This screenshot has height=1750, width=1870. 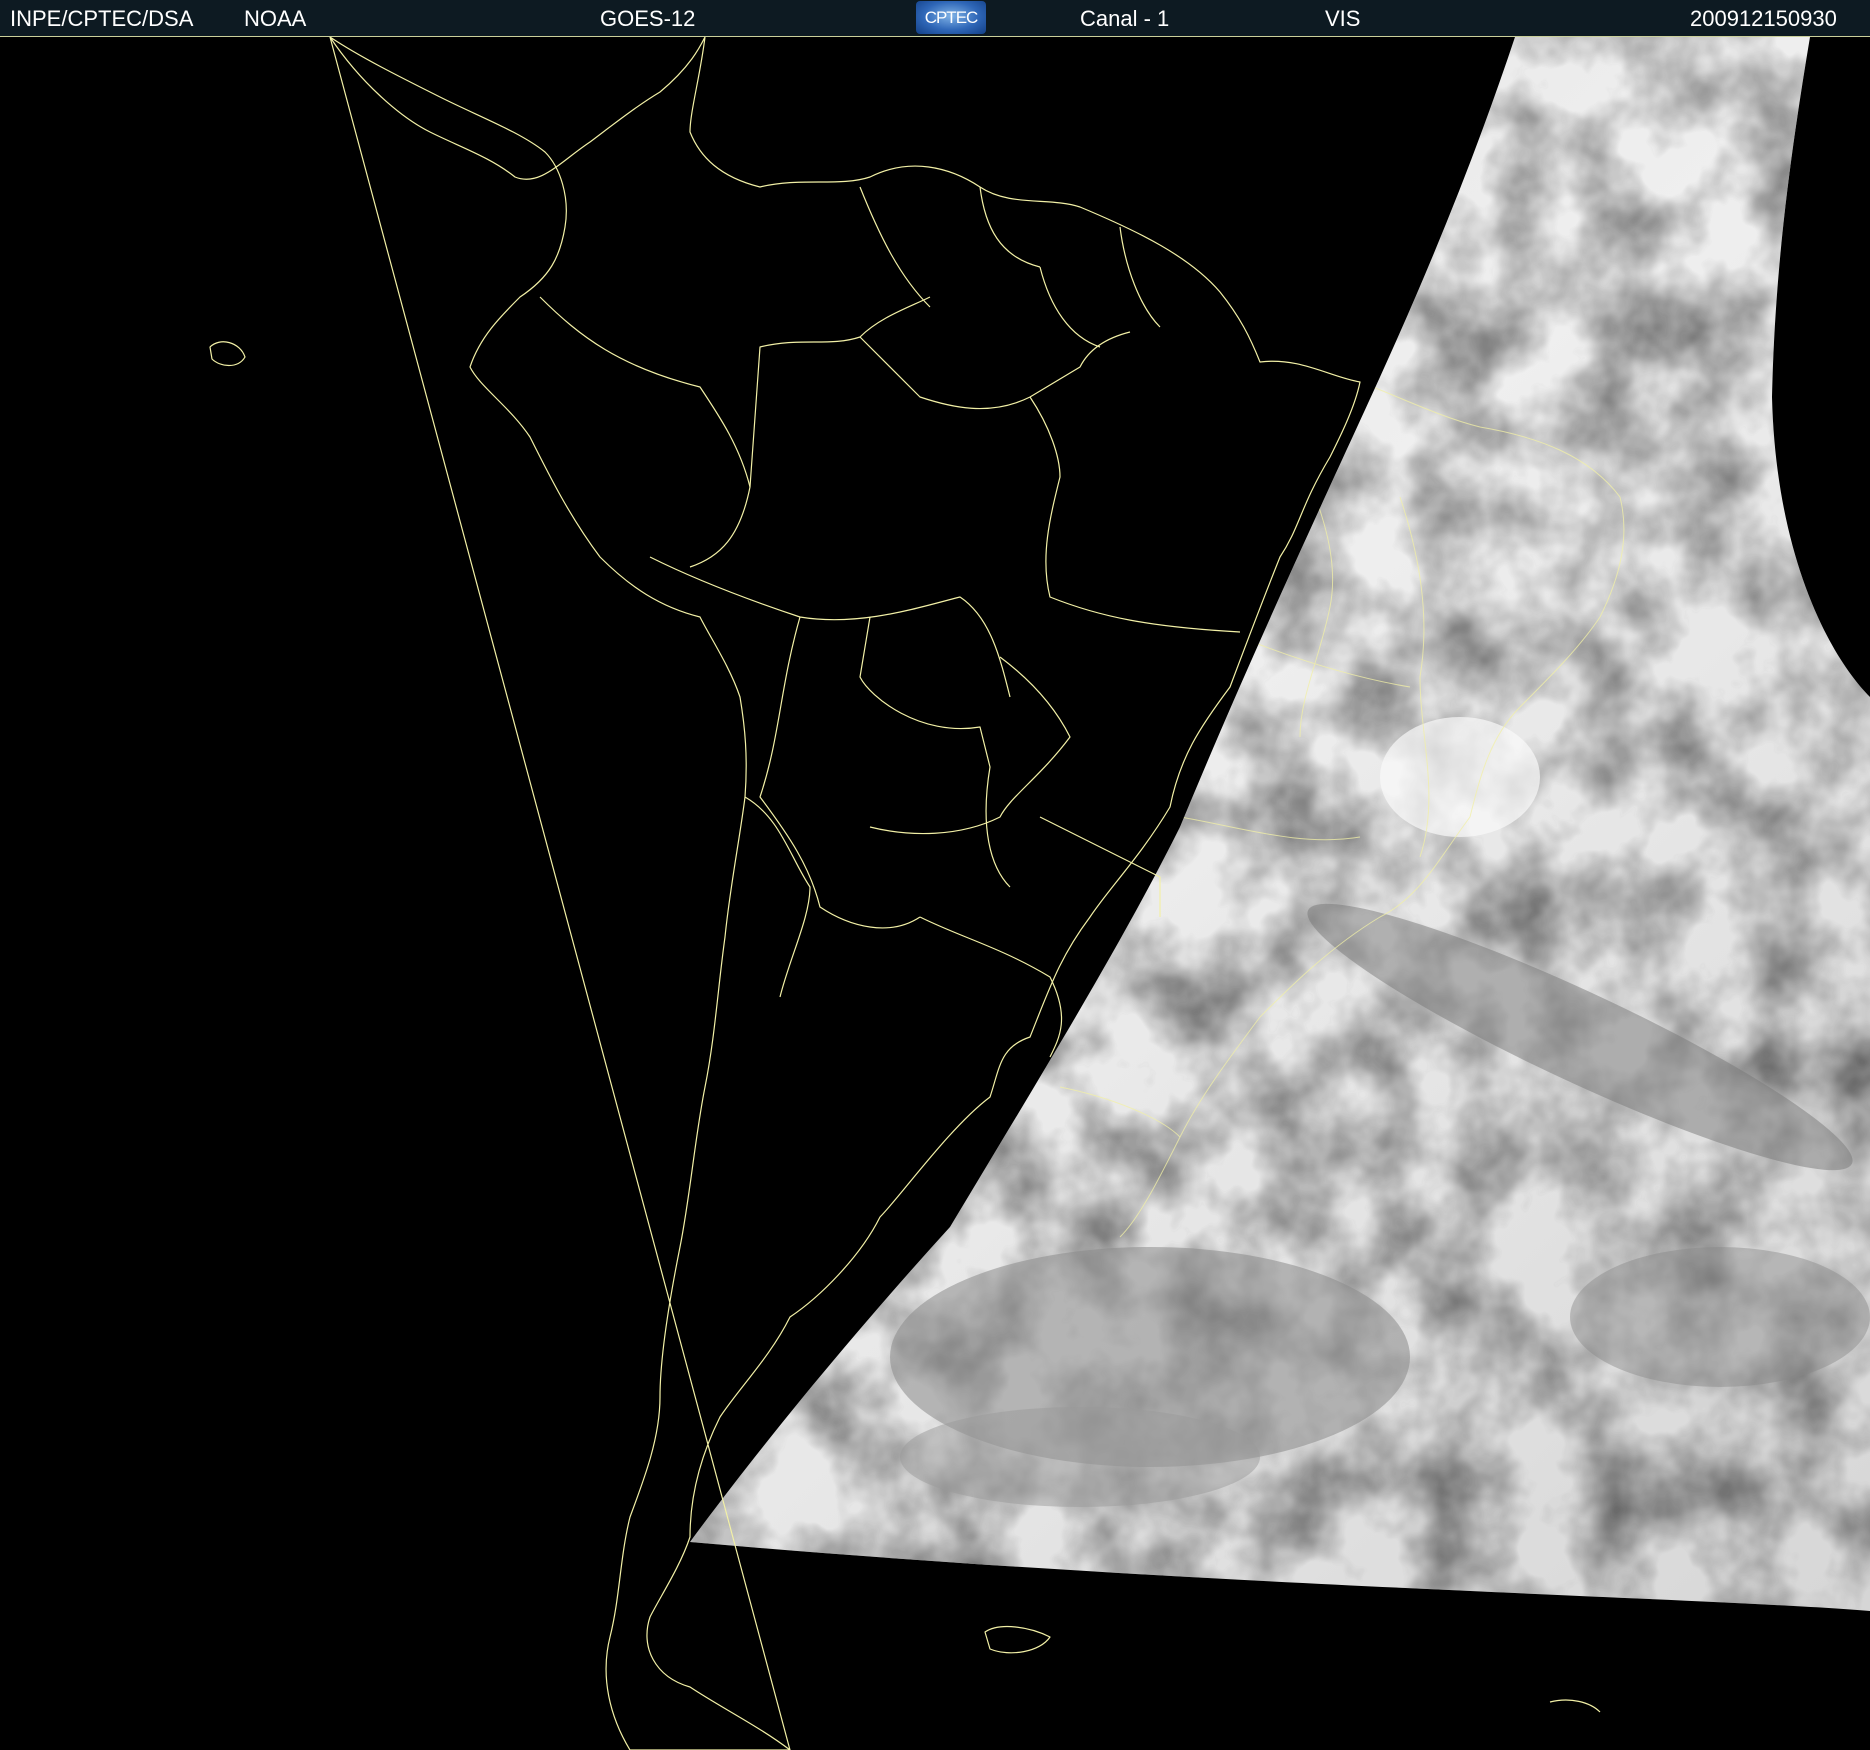 I want to click on cptec-logo: CPTEC, so click(x=951, y=17).